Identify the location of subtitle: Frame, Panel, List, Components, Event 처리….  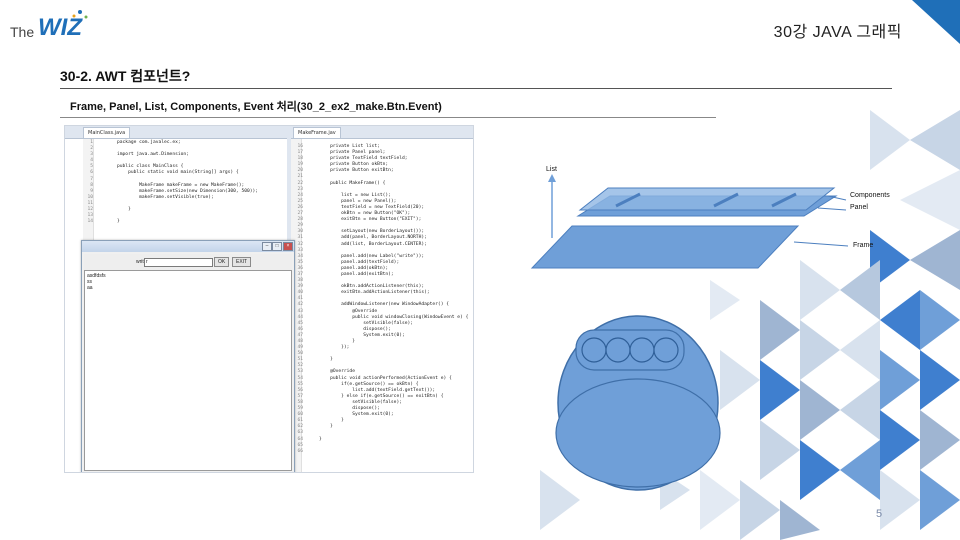
(256, 107).